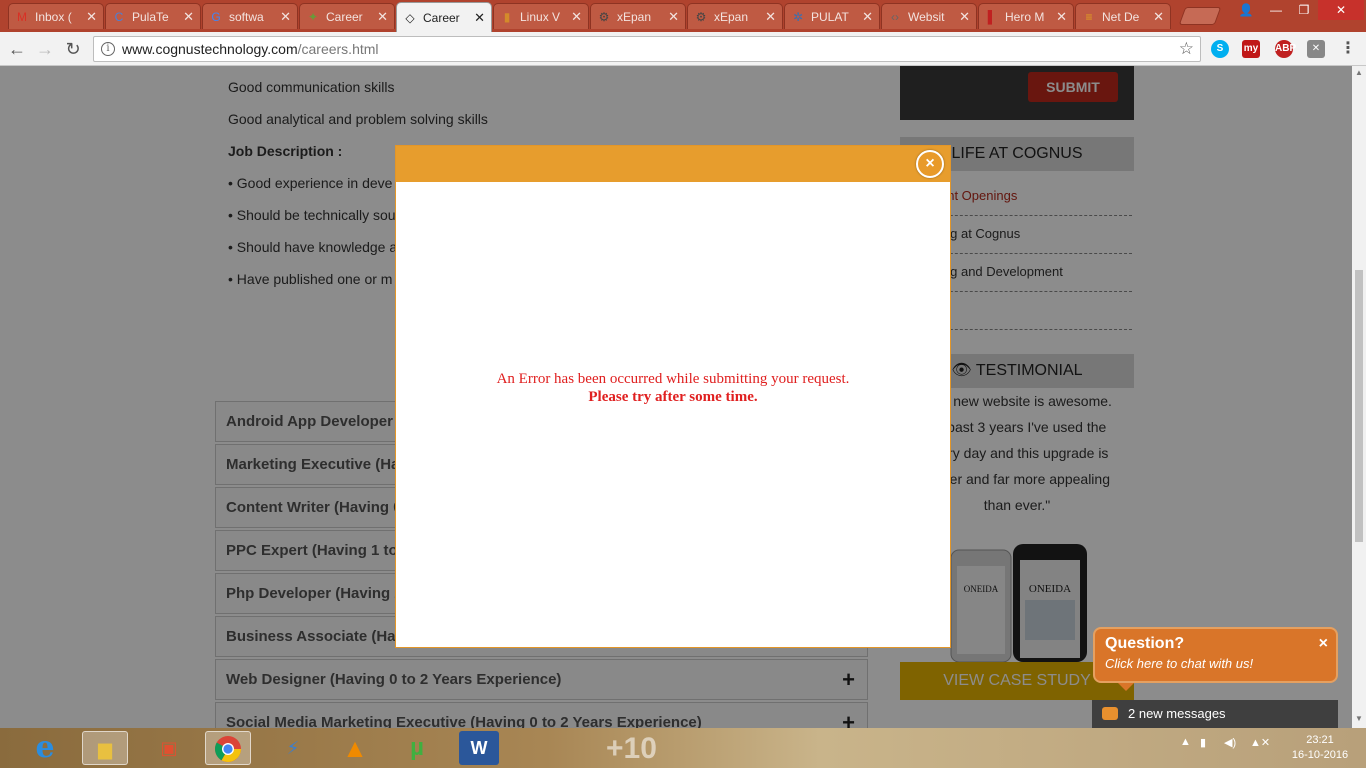  What do you see at coordinates (45, 748) in the screenshot?
I see `internet-explorer-icon: e` at bounding box center [45, 748].